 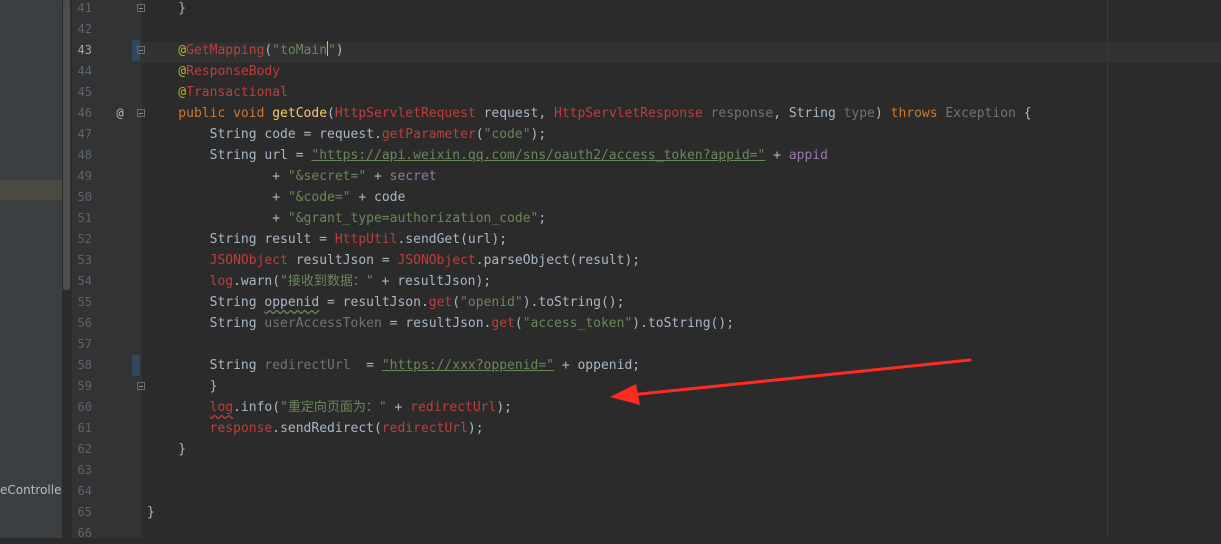 What do you see at coordinates (625, 394) in the screenshot?
I see `arrow-head` at bounding box center [625, 394].